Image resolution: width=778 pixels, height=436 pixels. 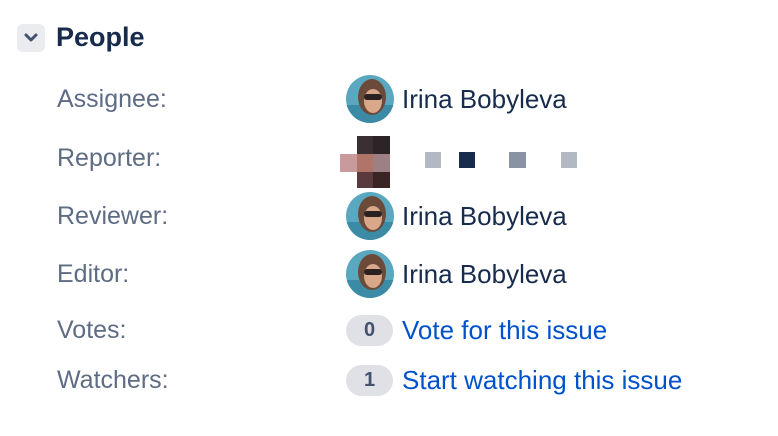 I want to click on watchers-value: 1 Start watching this issue, so click(x=514, y=380).